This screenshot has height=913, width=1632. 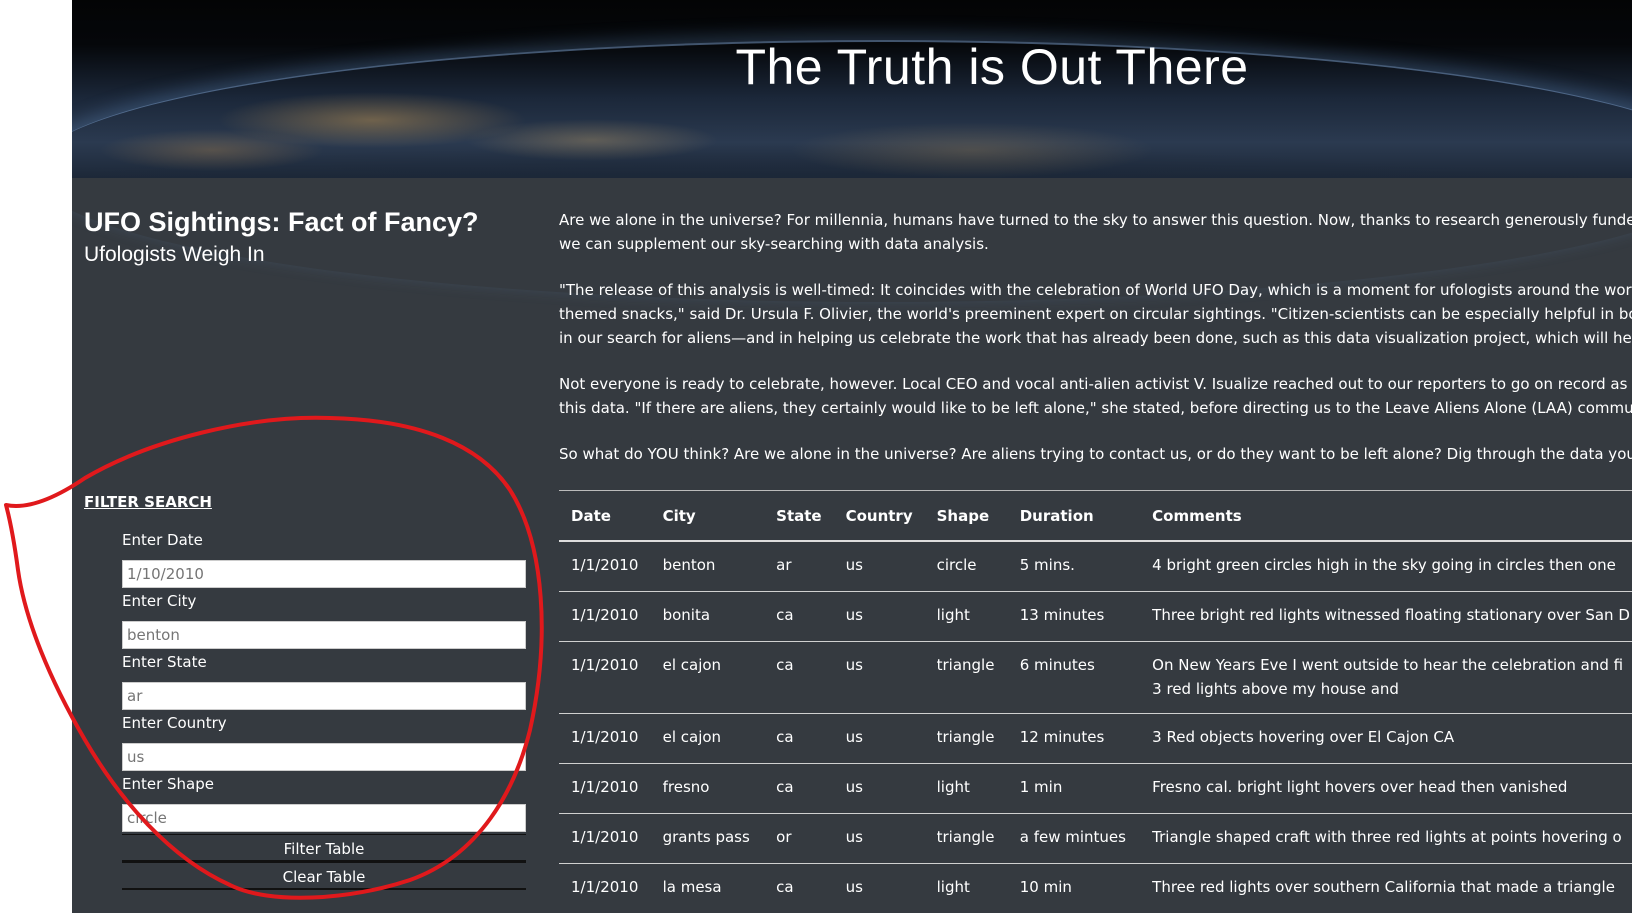 I want to click on cell-city: fresno, so click(x=707, y=788).